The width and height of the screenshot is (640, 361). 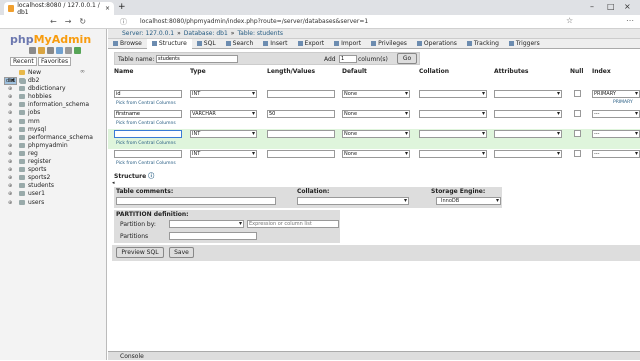 I want to click on sidebar-item-register: ⊕ register, so click(x=55, y=162).